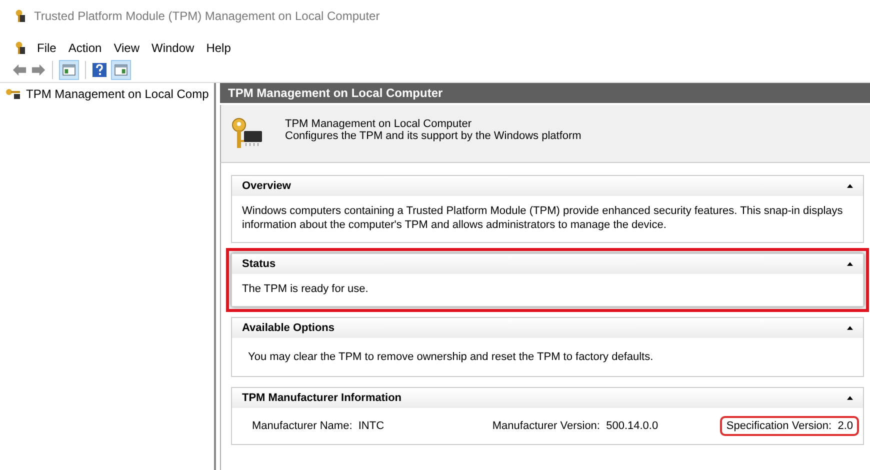  What do you see at coordinates (207, 16) in the screenshot?
I see `window-title: Trusted Platform Module (TPM) Management on Local Computer` at bounding box center [207, 16].